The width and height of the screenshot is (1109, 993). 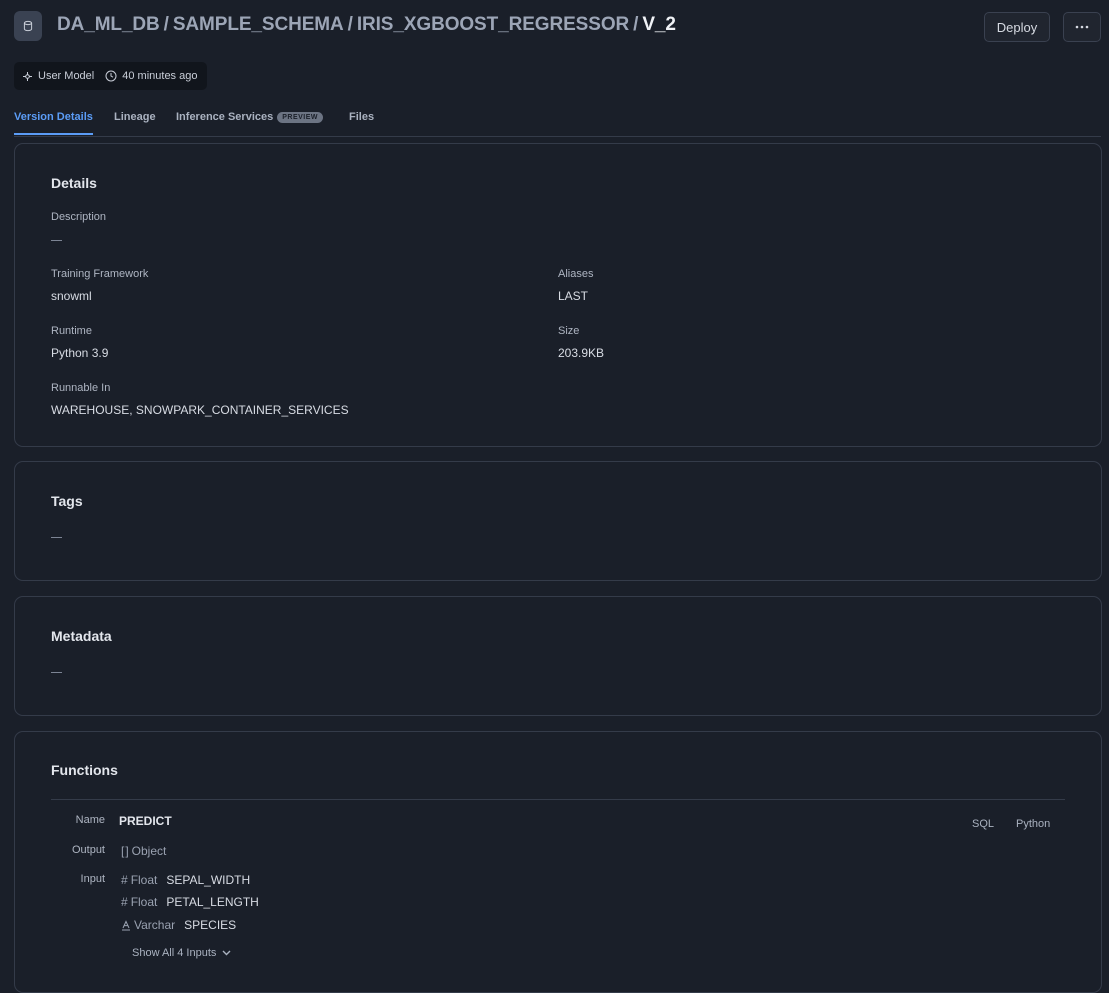 What do you see at coordinates (28, 26) in the screenshot?
I see `database-icon` at bounding box center [28, 26].